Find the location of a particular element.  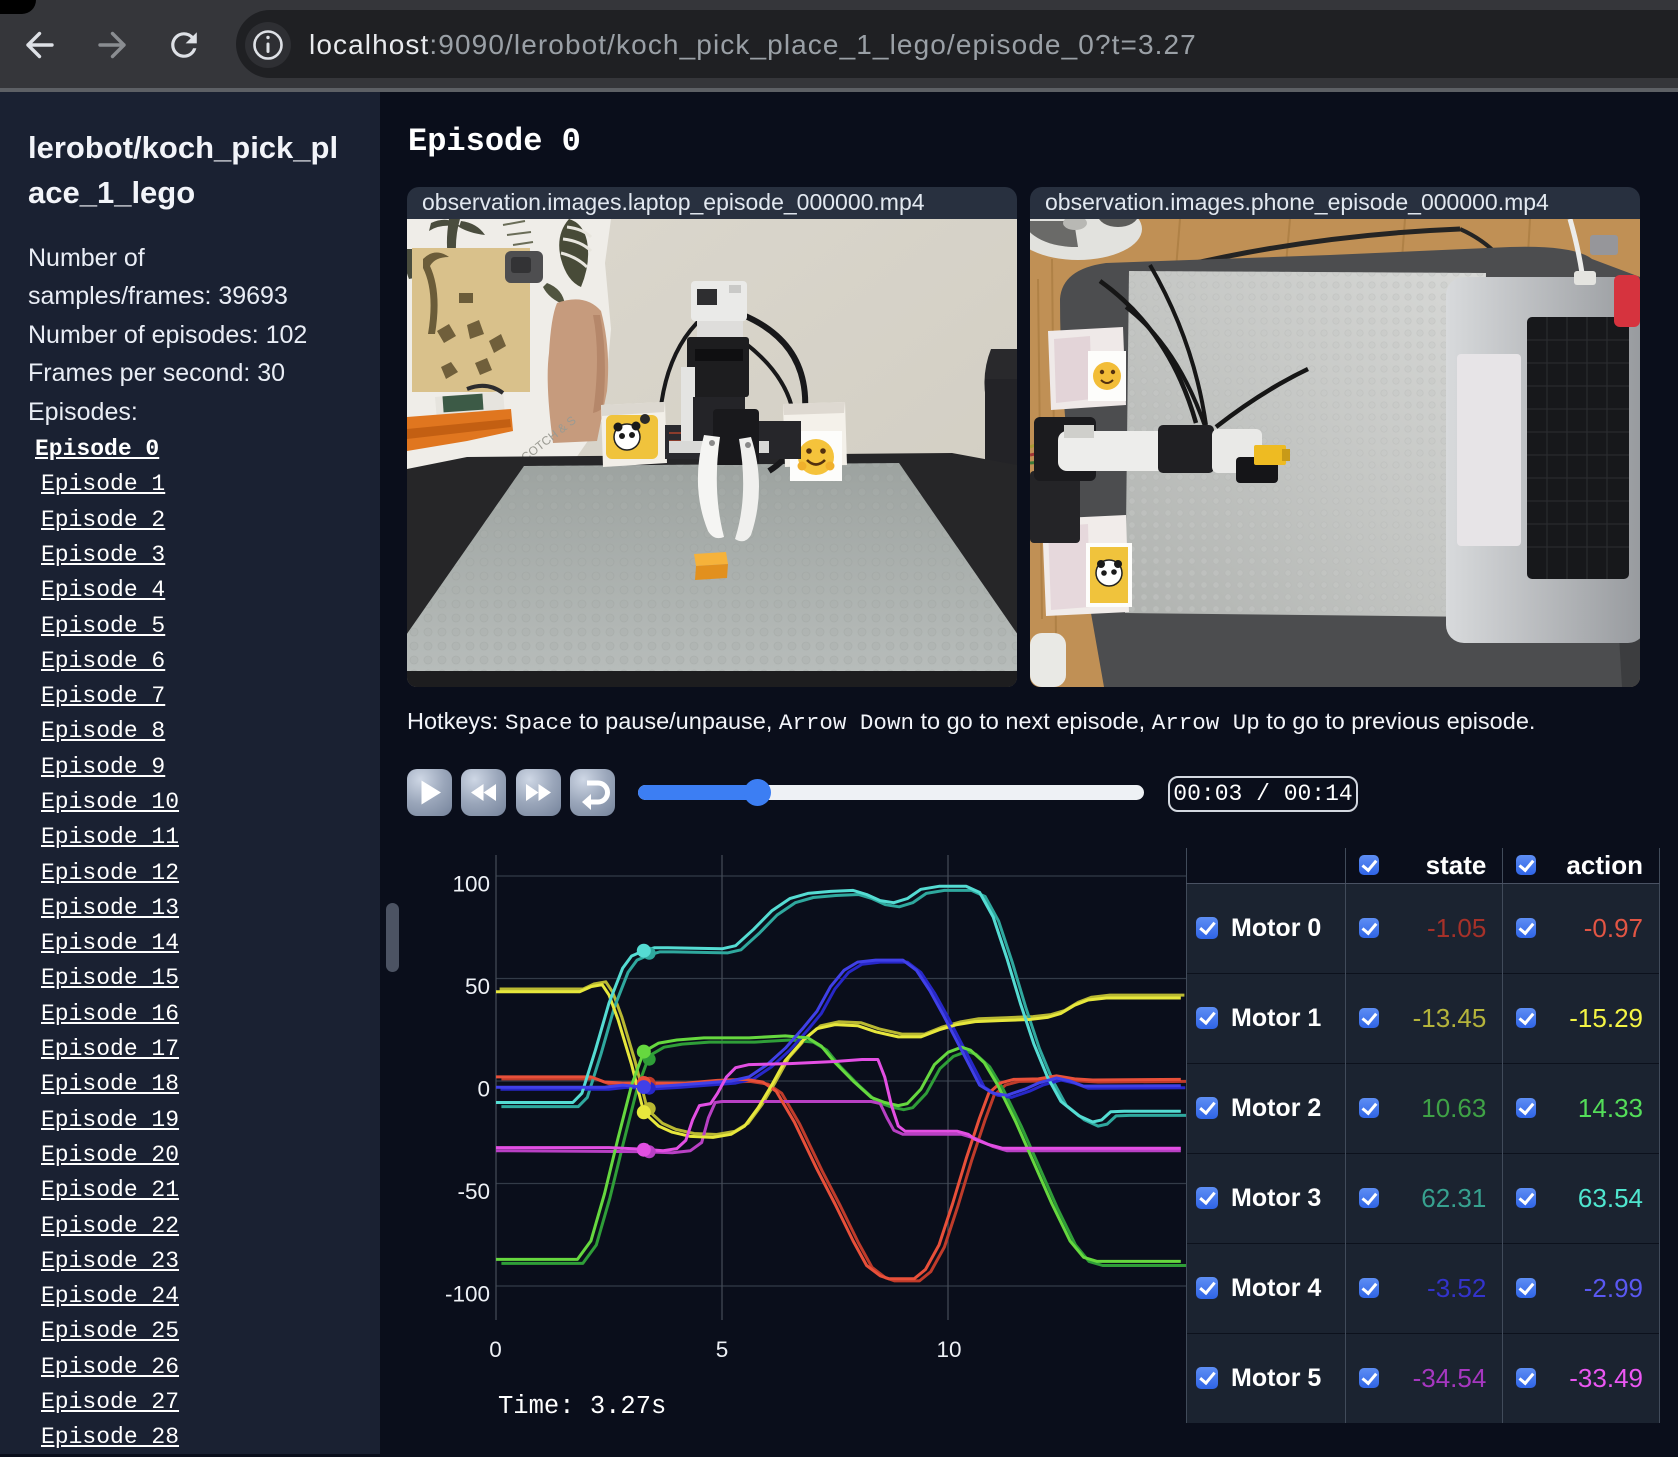

svg-text: 5 is located at coordinates (722, 1349).